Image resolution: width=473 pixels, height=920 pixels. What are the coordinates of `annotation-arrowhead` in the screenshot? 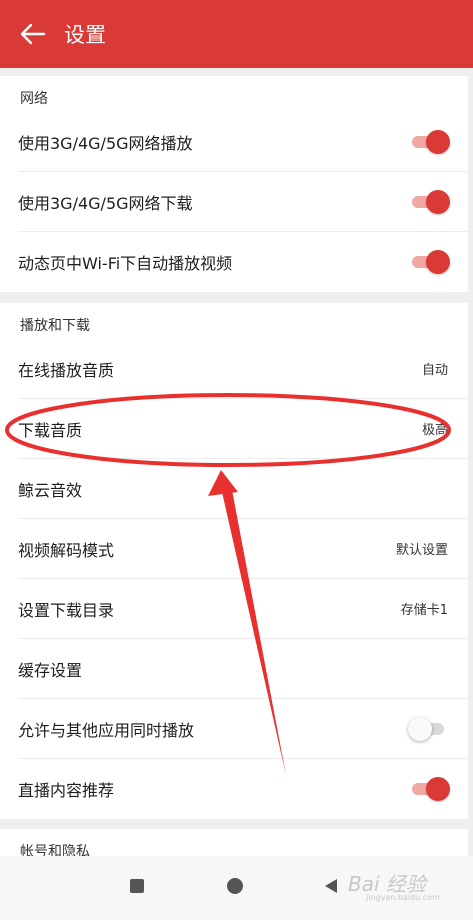 It's located at (223, 483).